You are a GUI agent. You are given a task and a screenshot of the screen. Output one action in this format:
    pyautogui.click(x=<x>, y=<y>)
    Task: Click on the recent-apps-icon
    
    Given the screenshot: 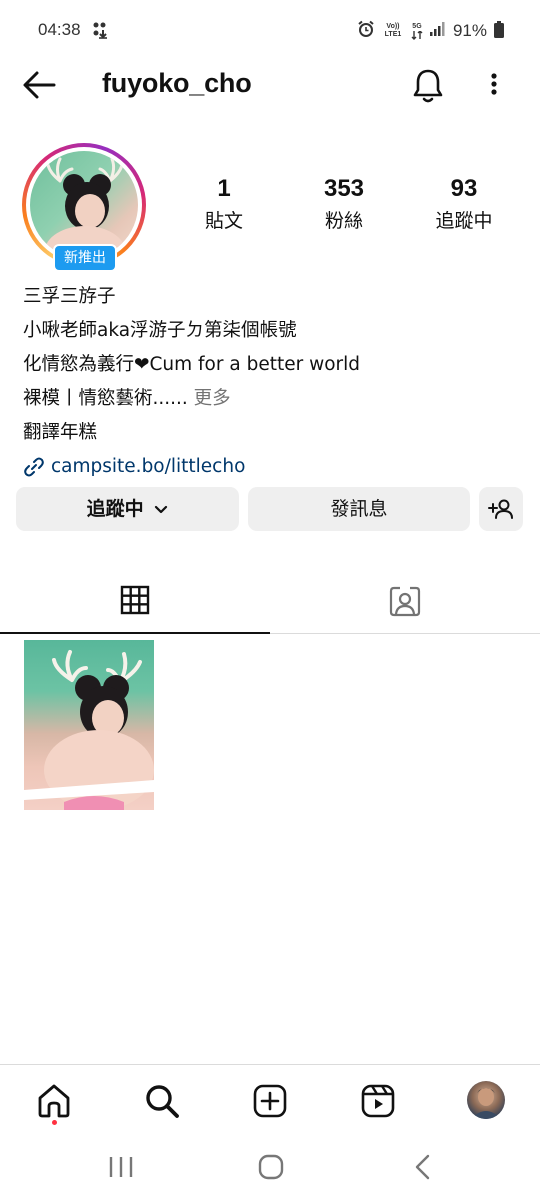 What is the action you would take?
    pyautogui.click(x=121, y=1167)
    